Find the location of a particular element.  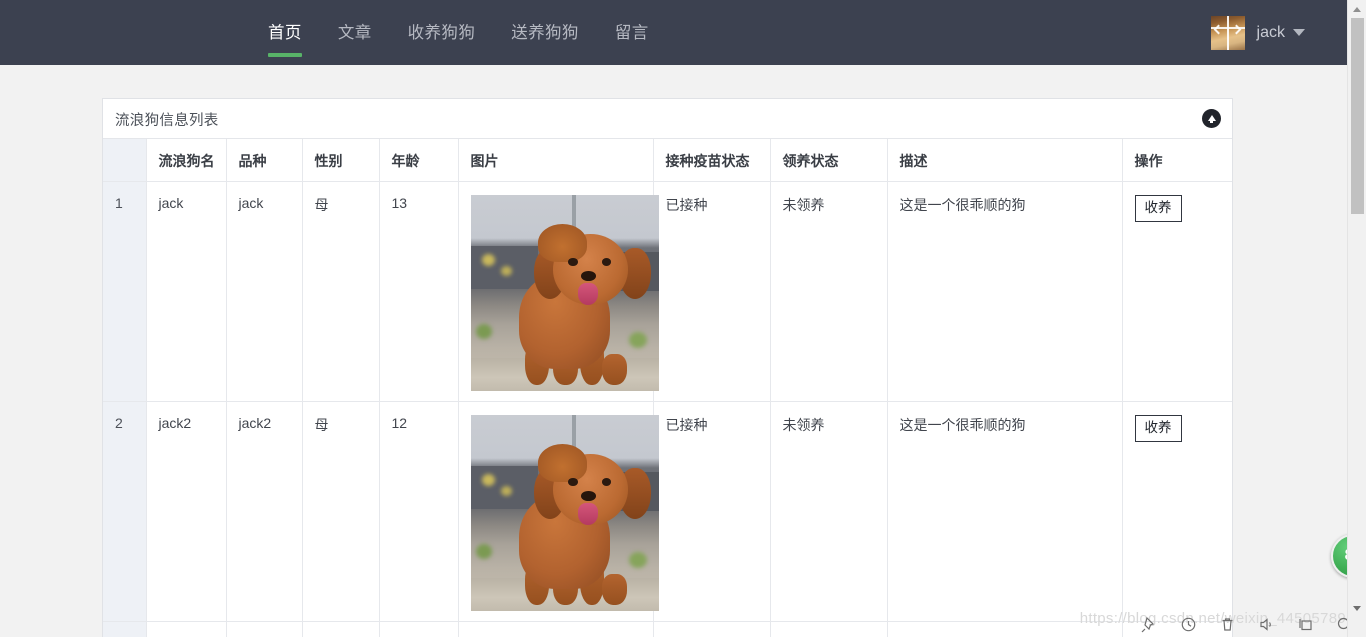

nav-item-rehome-dogs: 送养狗狗 is located at coordinates (545, 32).